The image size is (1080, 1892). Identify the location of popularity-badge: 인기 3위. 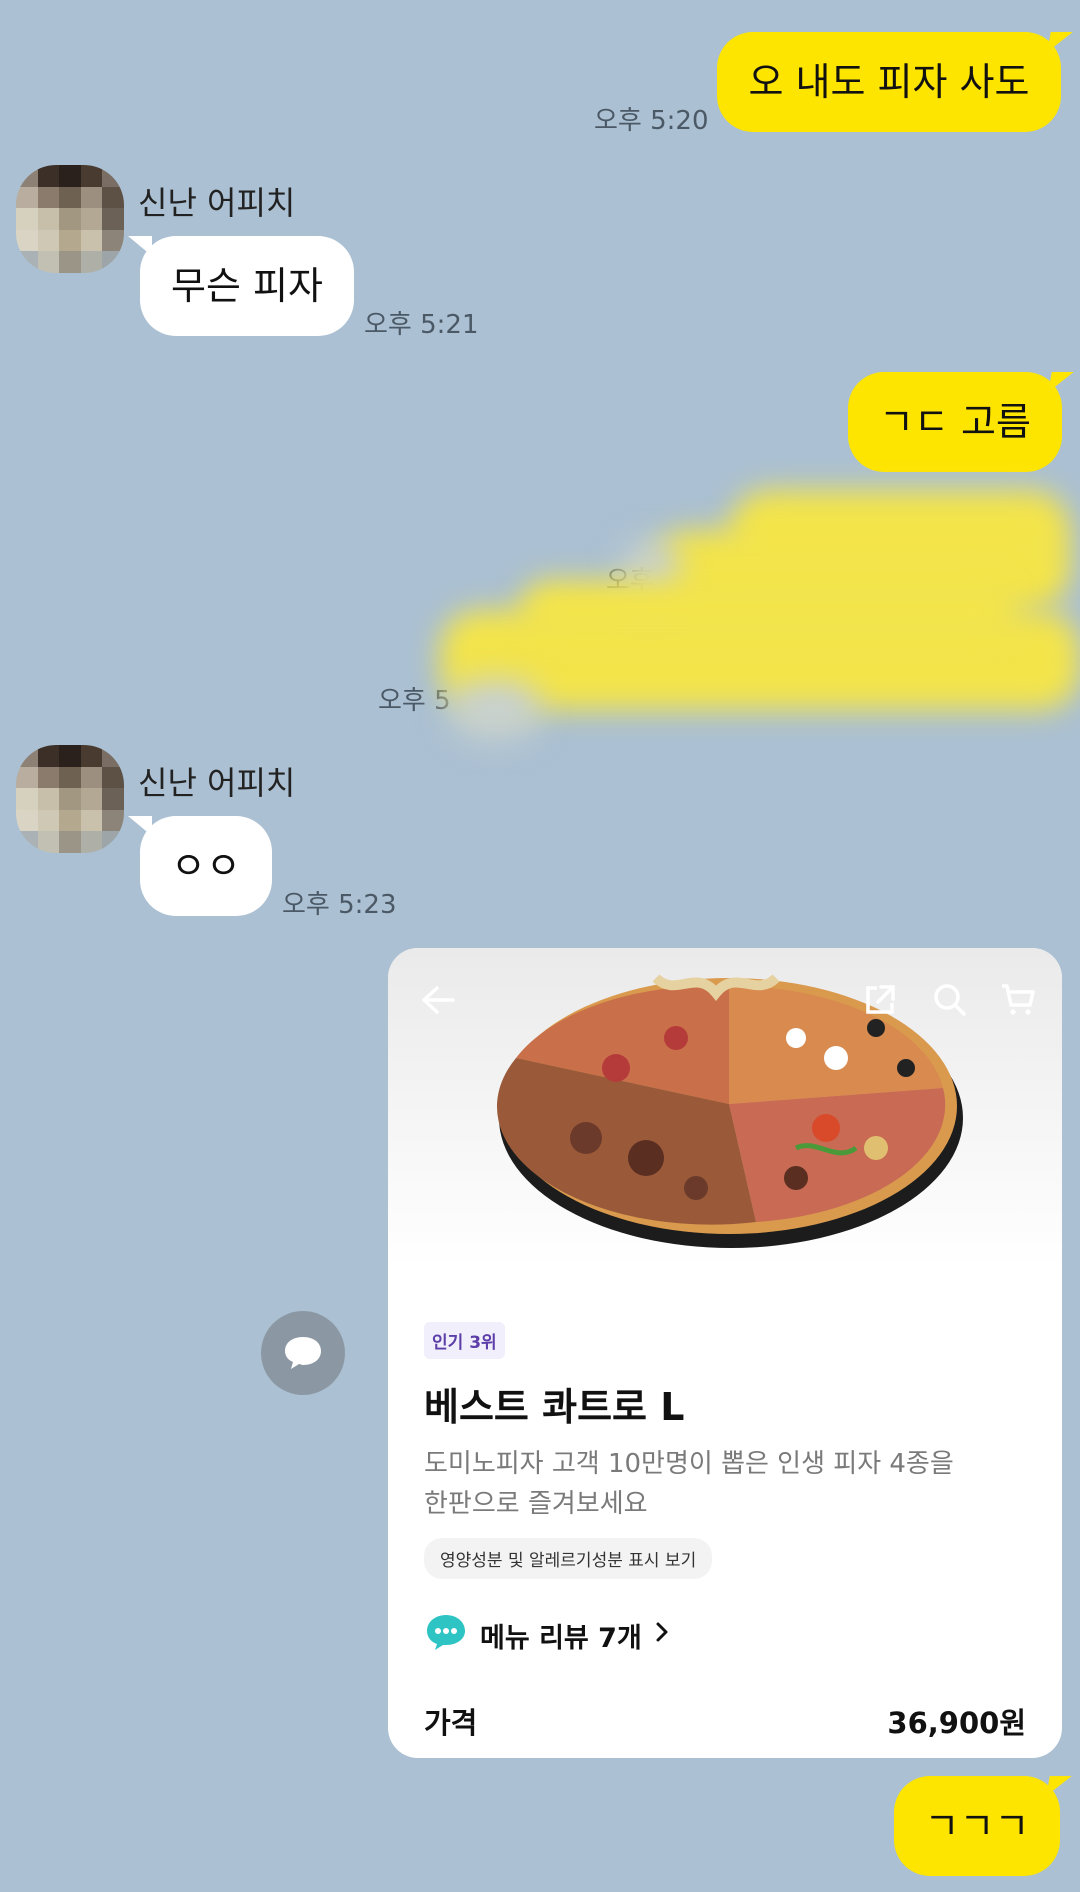
(464, 1340).